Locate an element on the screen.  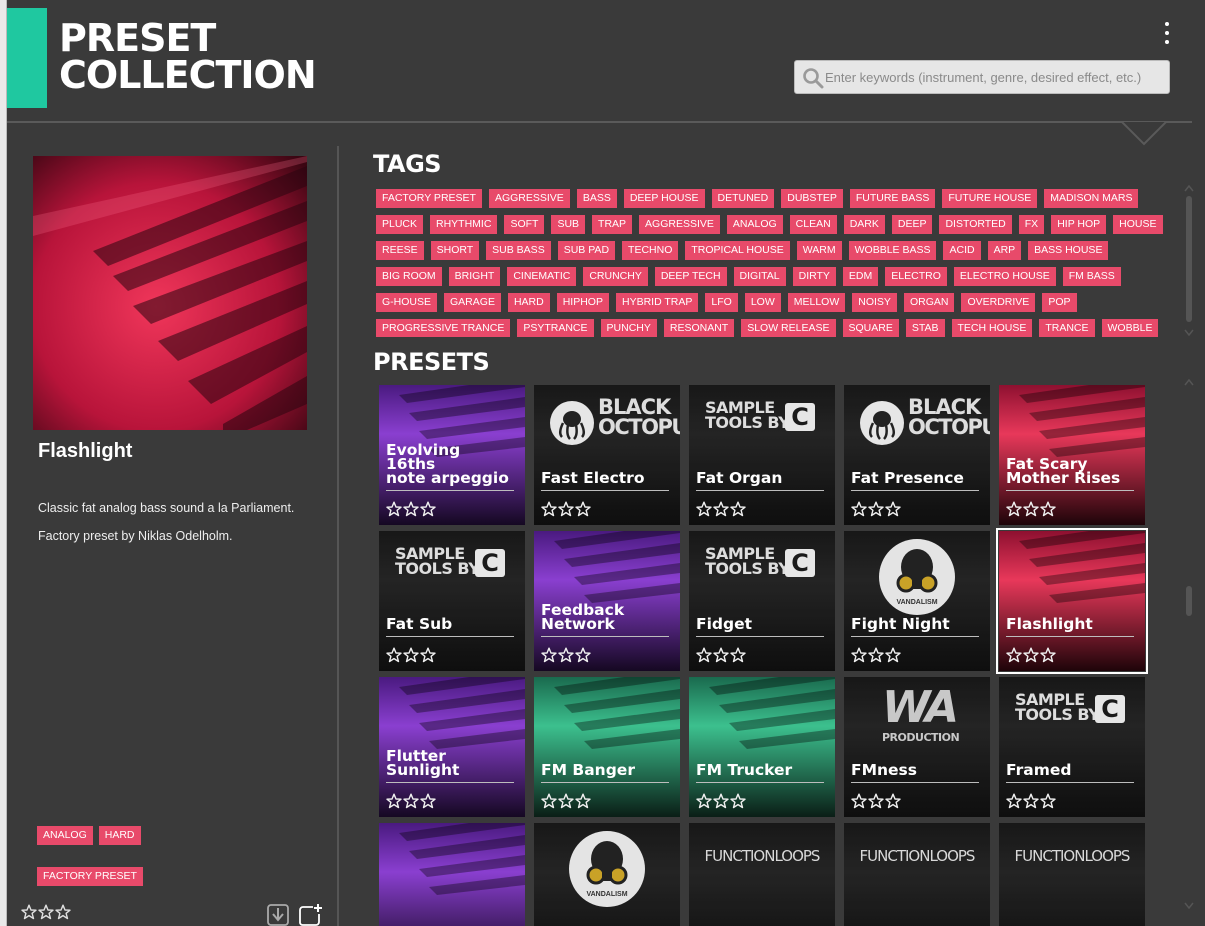
tag-chip: BRIGHT is located at coordinates (474, 276).